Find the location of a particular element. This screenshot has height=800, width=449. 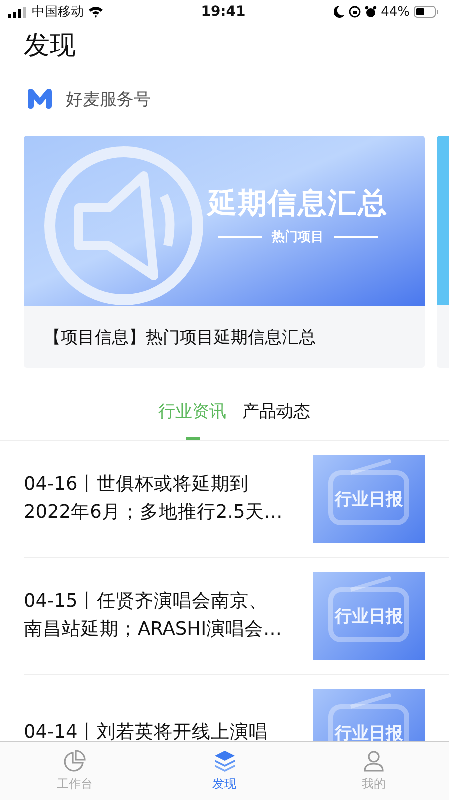

article-title: 04-14丨刘若英将开线上演唱 is located at coordinates (167, 730).